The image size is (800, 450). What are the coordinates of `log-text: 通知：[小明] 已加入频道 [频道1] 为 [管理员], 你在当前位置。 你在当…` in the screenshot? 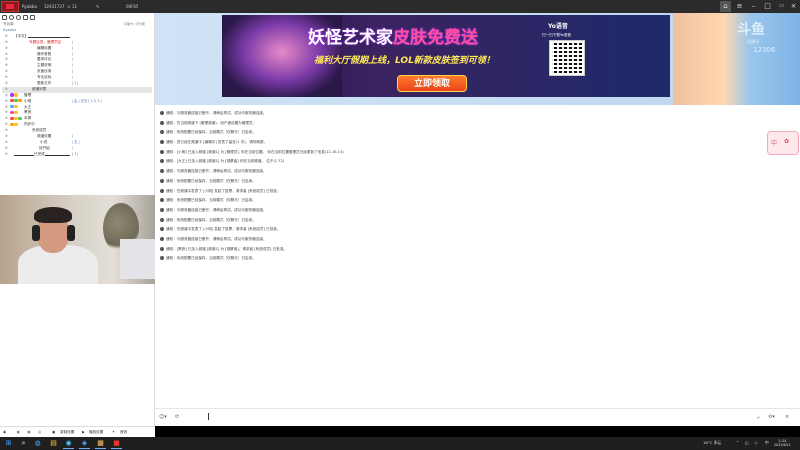 It's located at (255, 151).